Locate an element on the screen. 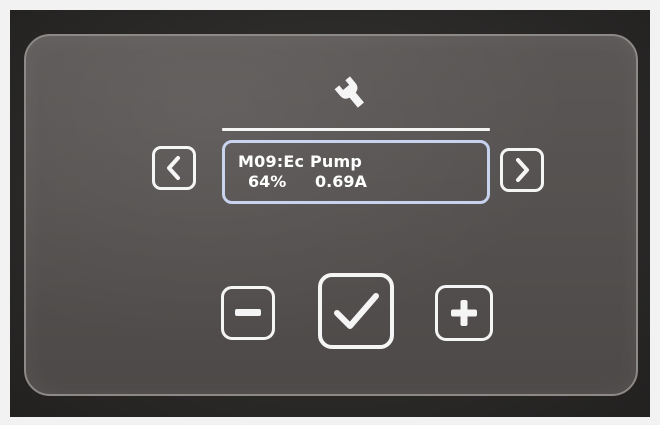 Image resolution: width=660 pixels, height=425 pixels. decrease-button is located at coordinates (248, 313).